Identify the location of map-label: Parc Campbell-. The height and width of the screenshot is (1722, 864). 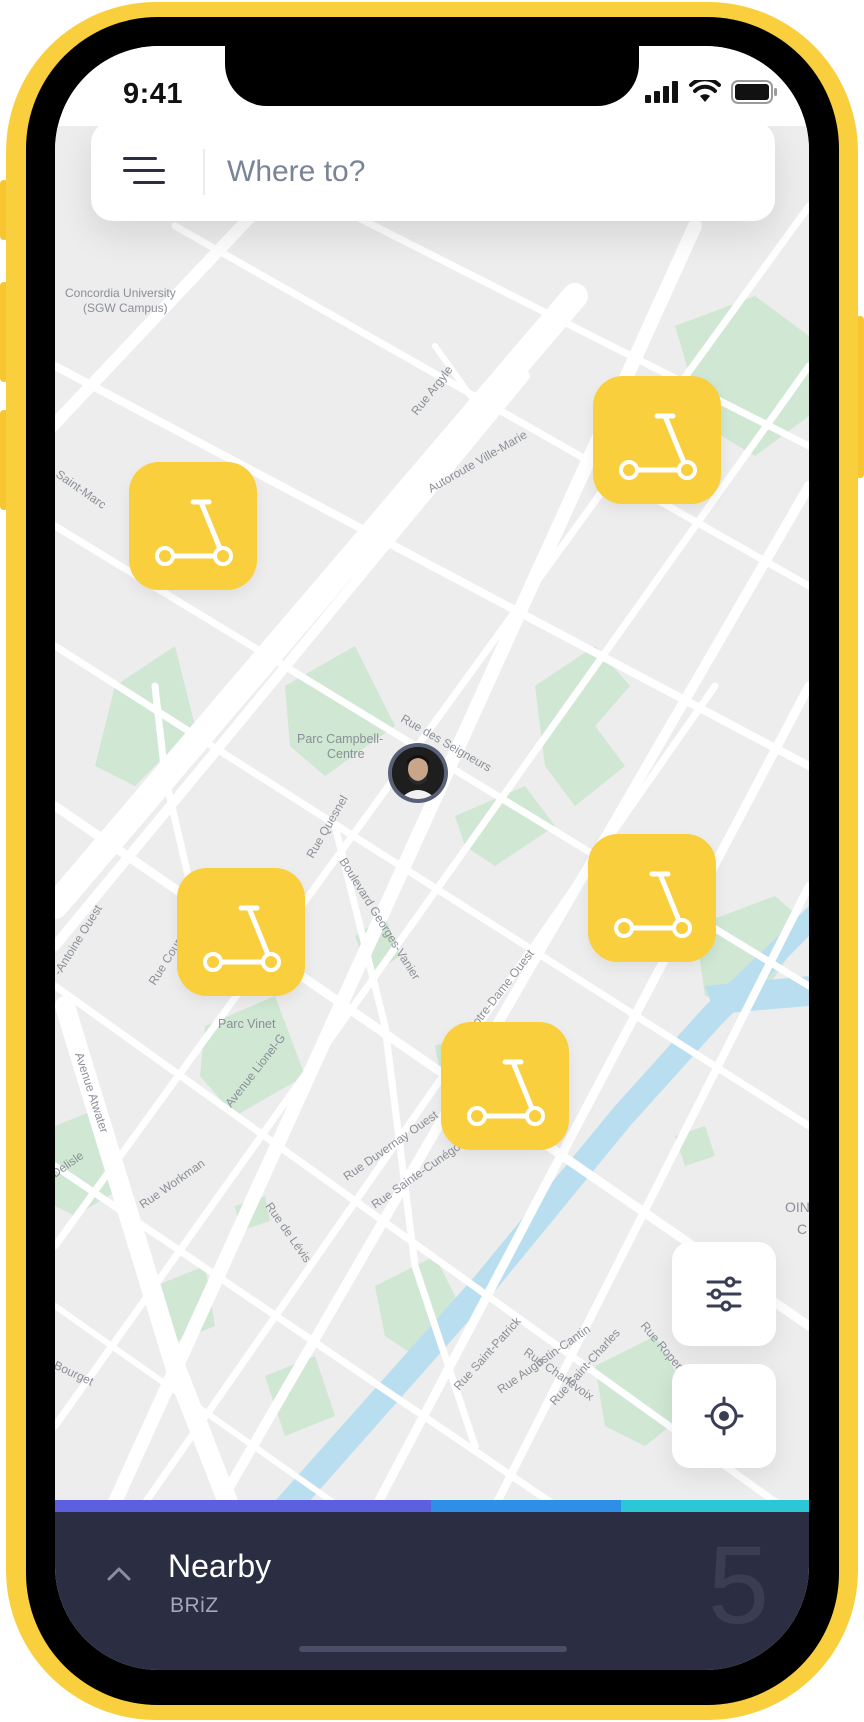
(340, 739).